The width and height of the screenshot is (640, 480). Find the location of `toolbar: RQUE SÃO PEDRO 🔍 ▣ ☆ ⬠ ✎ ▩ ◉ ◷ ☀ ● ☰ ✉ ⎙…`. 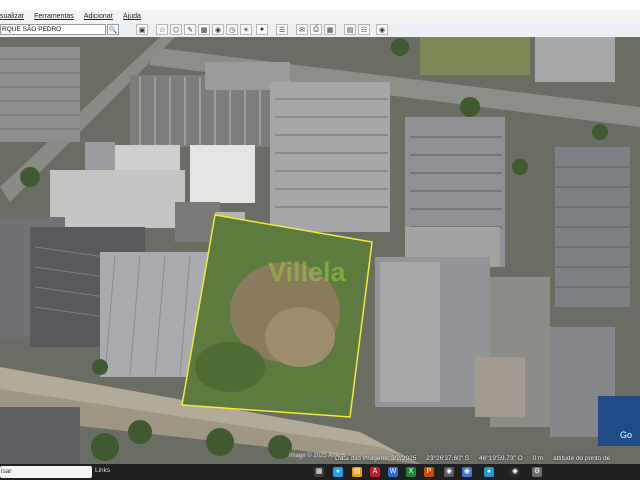

toolbar: RQUE SÃO PEDRO 🔍 ▣ ☆ ⬠ ✎ ▩ ◉ ◷ ☀ ● ☰ ✉ ⎙… is located at coordinates (320, 30).